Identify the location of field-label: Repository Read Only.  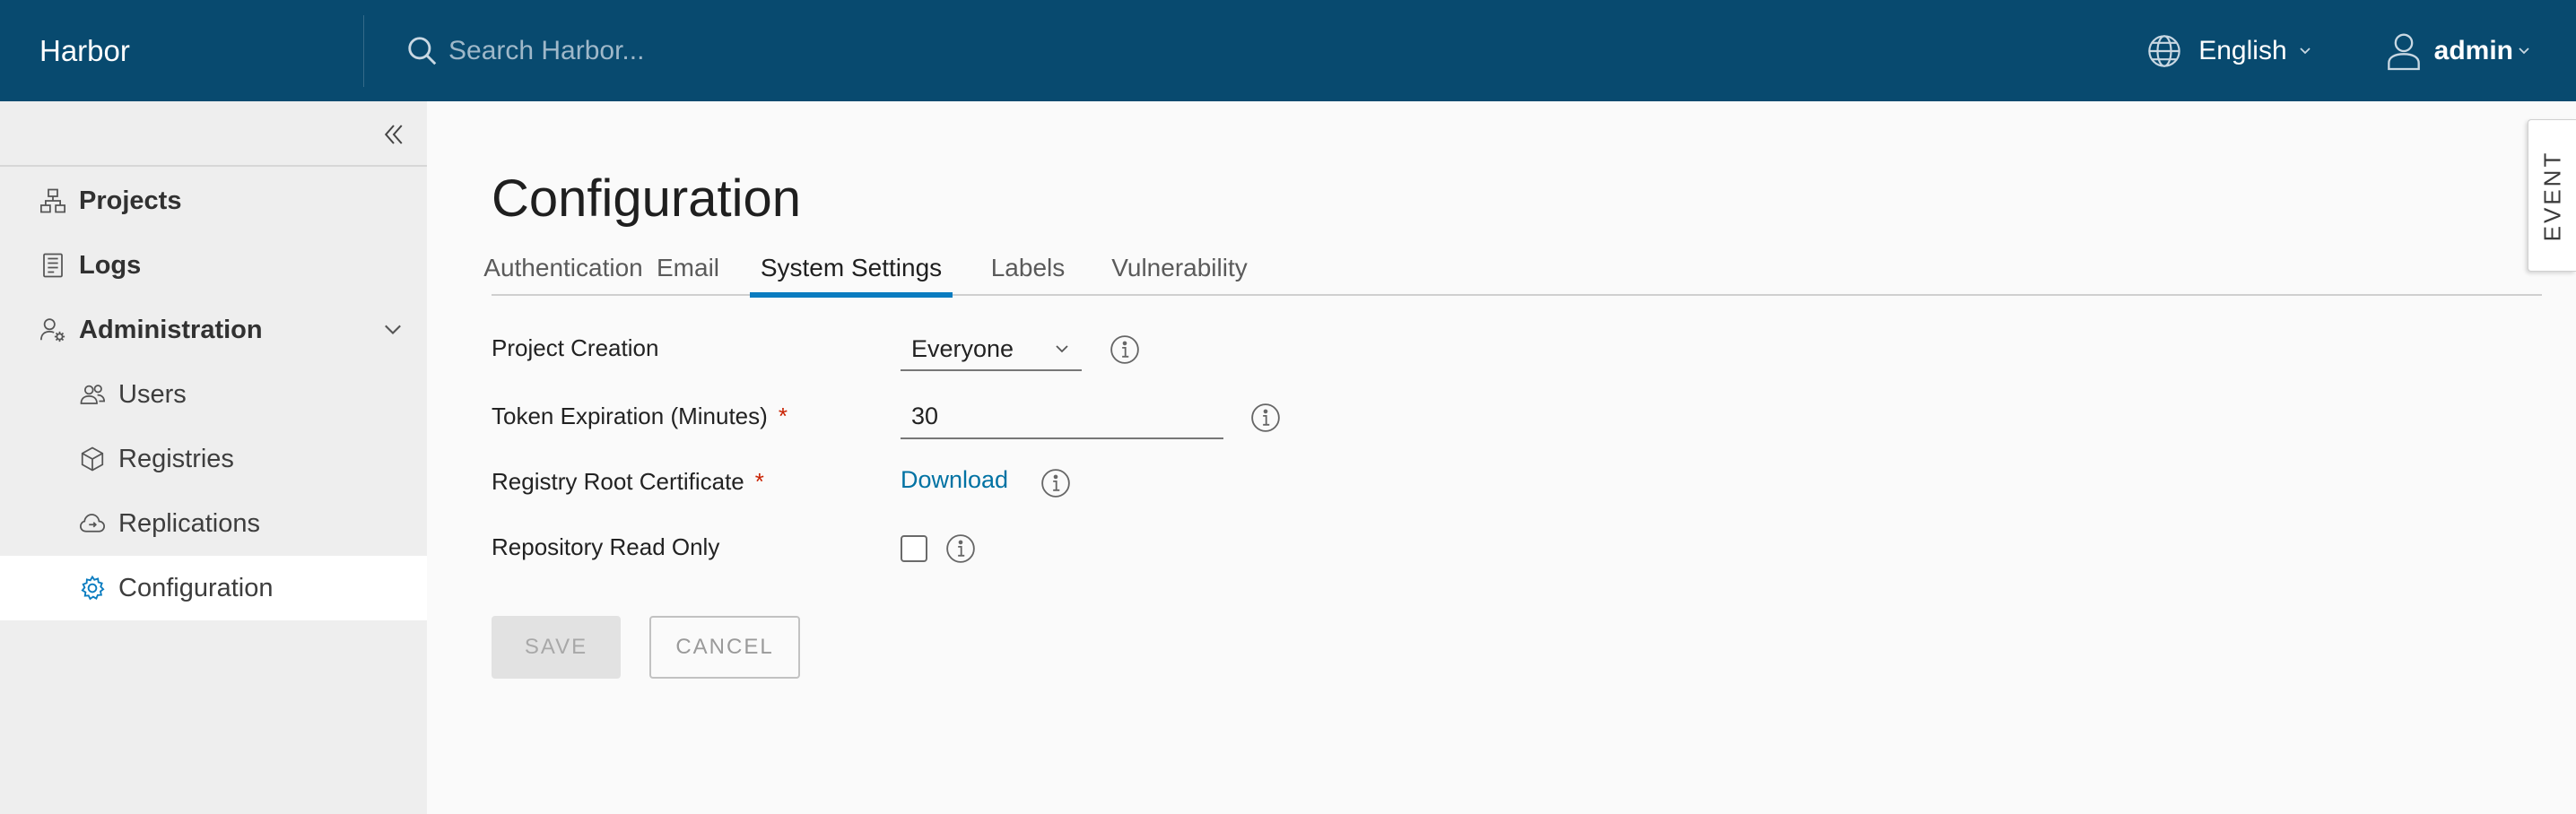
(606, 546).